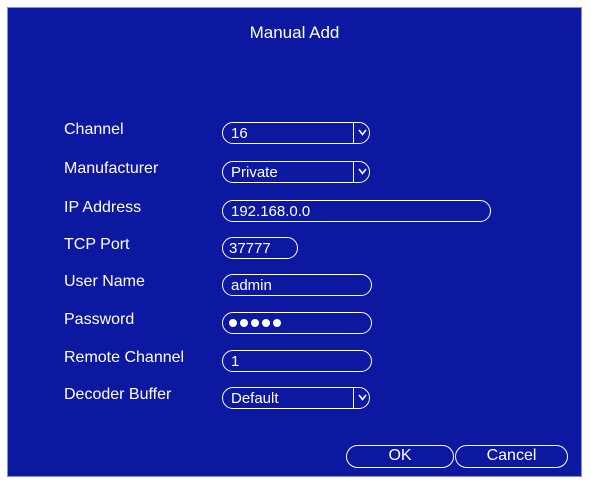 This screenshot has width=591, height=485. Describe the element at coordinates (271, 211) in the screenshot. I see `ip-address-value: 192.168.0.0` at that location.